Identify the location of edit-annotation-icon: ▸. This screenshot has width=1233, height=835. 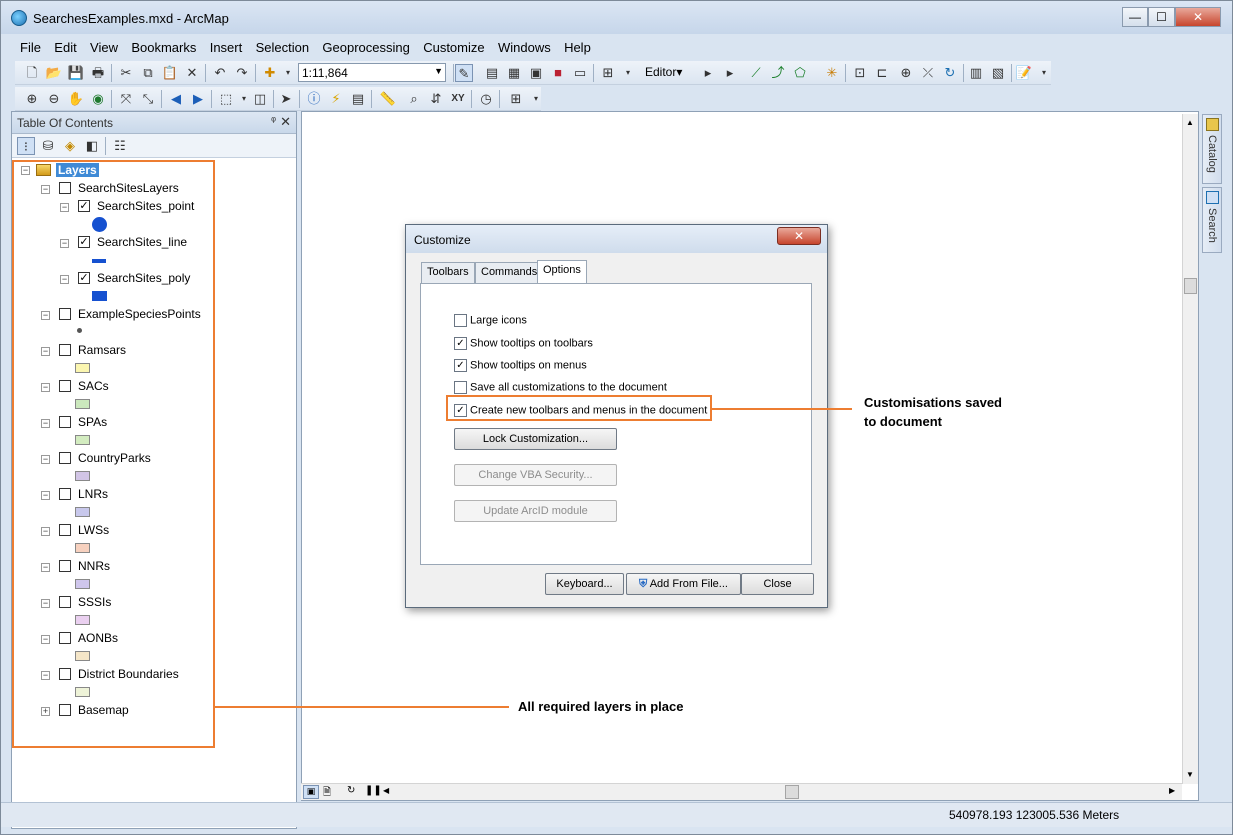
(730, 73).